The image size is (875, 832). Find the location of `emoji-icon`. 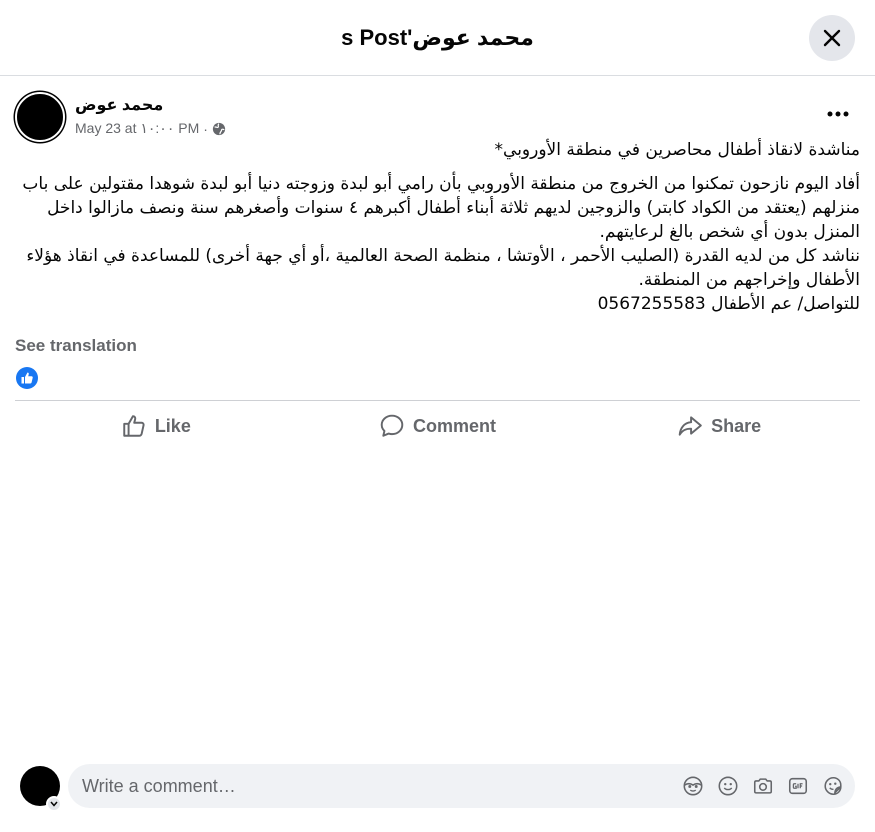

emoji-icon is located at coordinates (727, 786).